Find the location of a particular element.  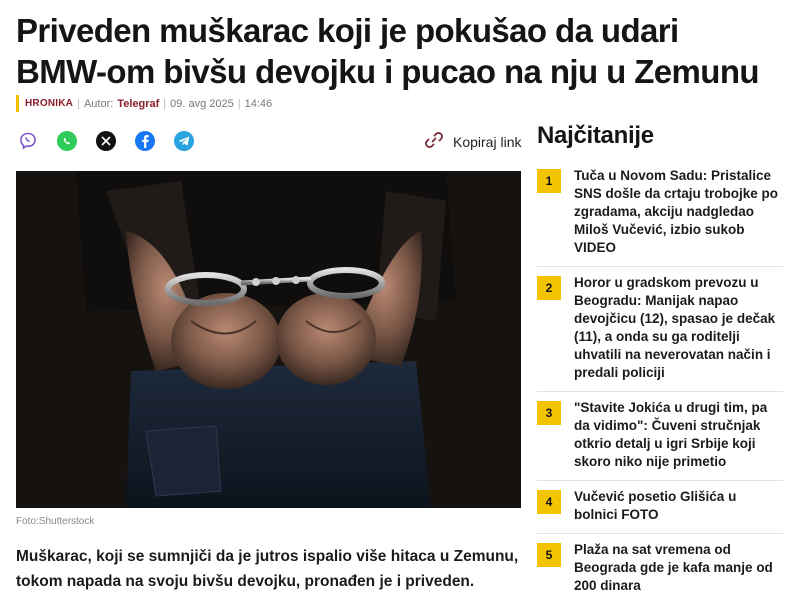

most-read-link: Vučević posetio Glišića u bolnici FOTO is located at coordinates (678, 506).